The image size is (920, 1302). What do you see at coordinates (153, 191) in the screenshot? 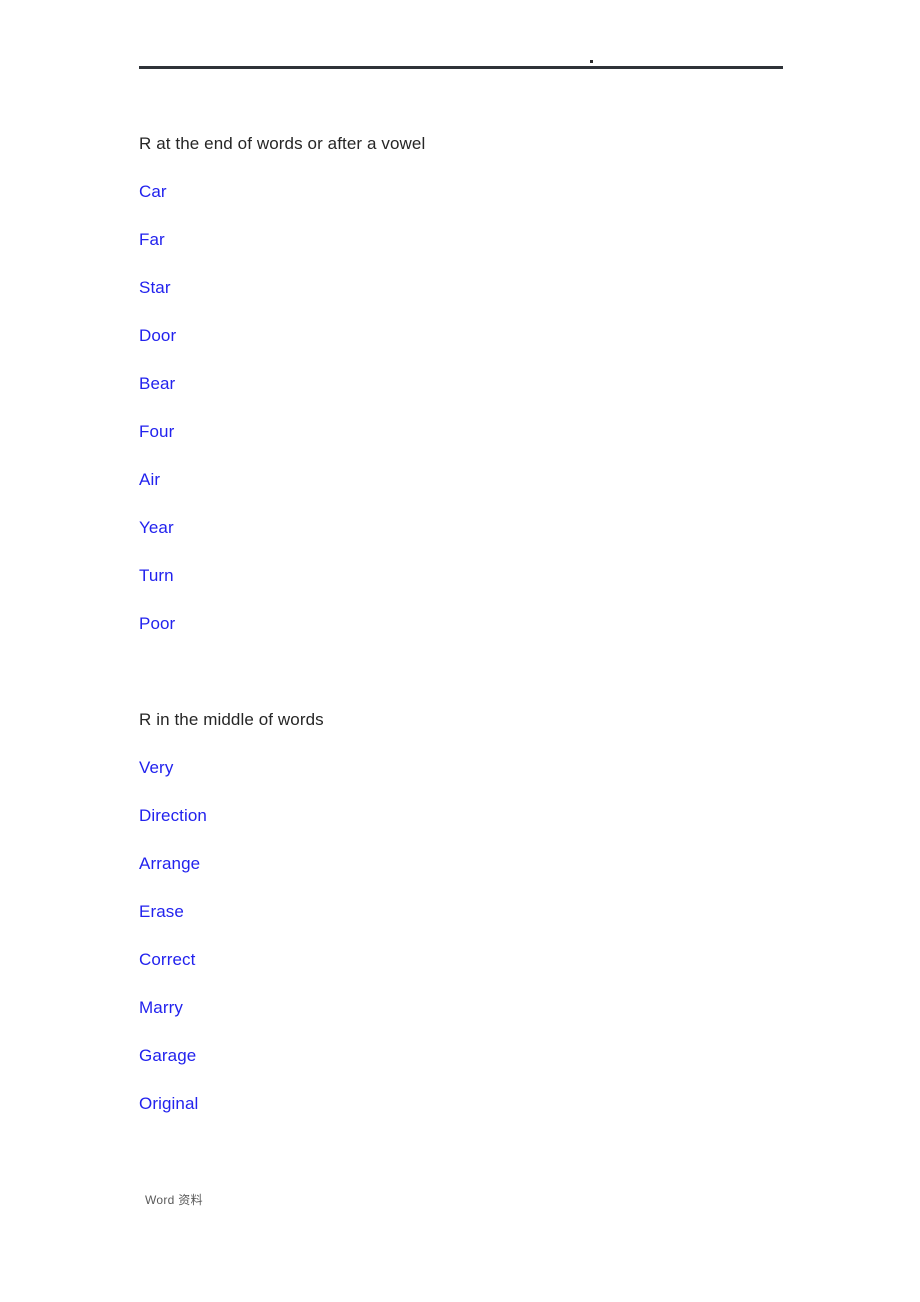
I see `list-item: Car` at bounding box center [153, 191].